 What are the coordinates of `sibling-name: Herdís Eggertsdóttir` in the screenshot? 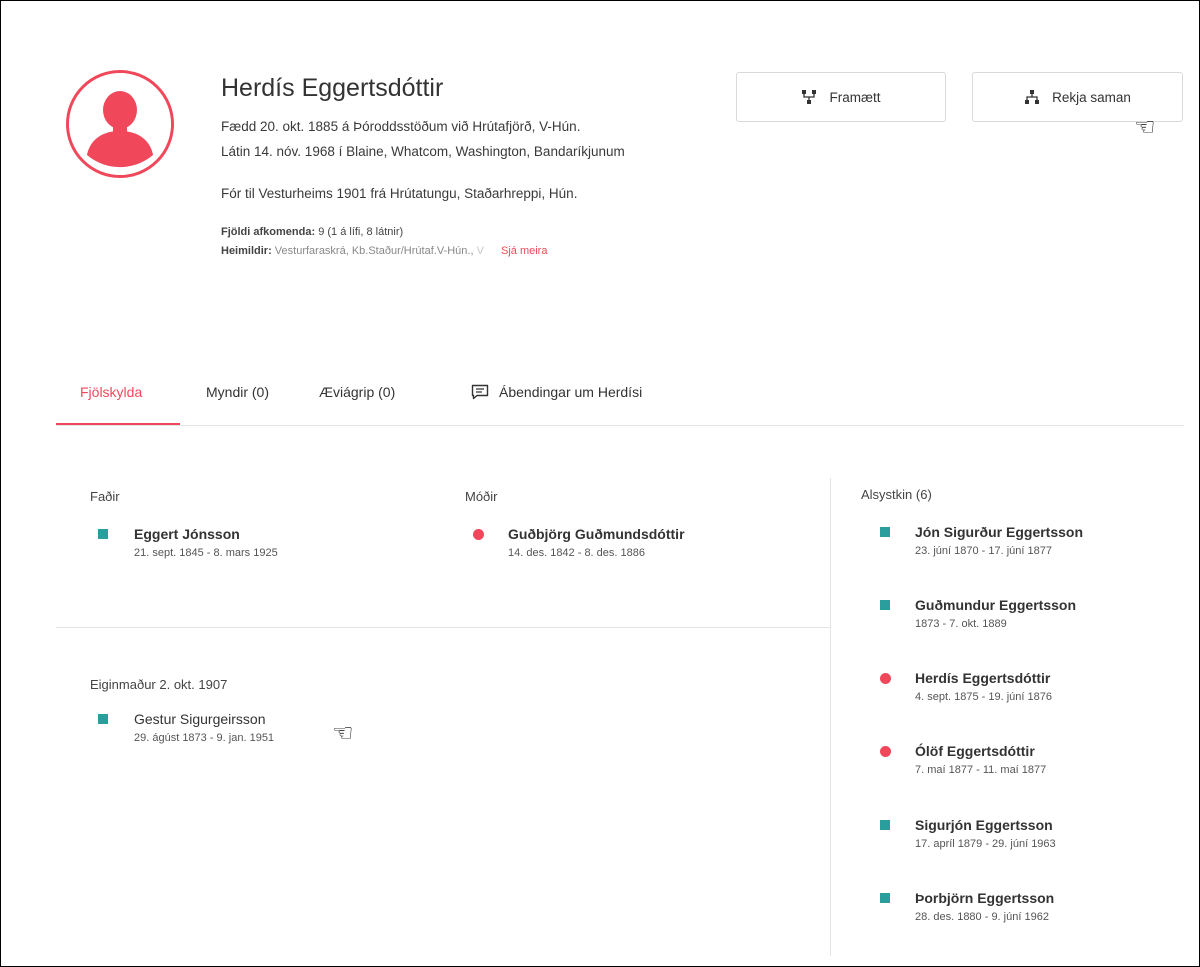 It's located at (983, 678).